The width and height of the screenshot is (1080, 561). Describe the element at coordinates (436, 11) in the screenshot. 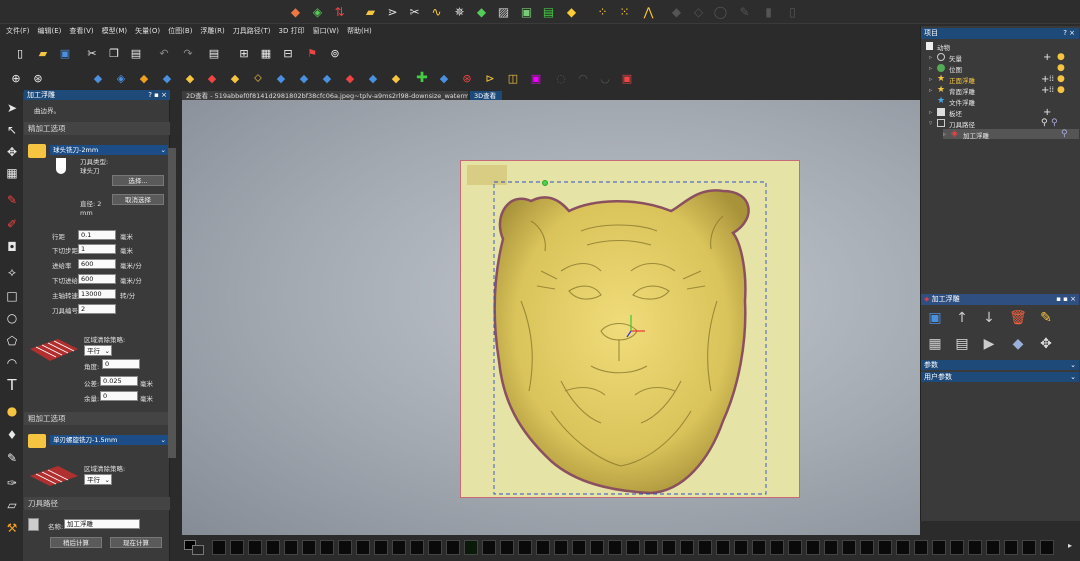

I see `curve-icon: ∿` at that location.